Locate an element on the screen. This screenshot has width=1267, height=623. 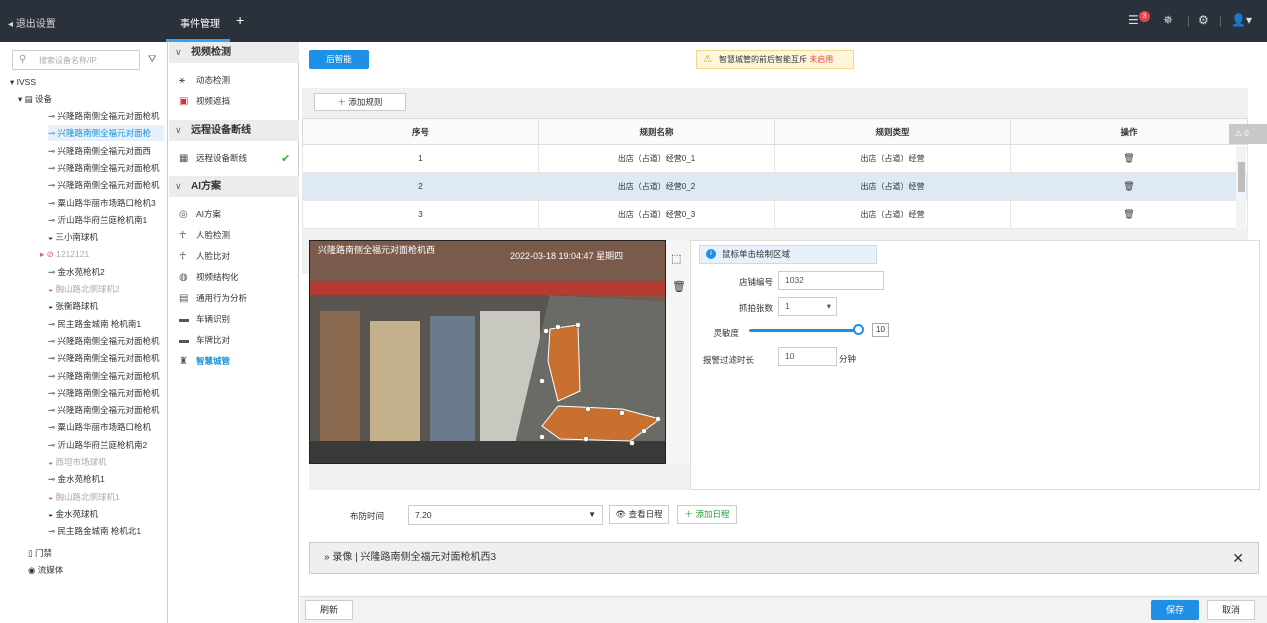
device-item: ⊸ 民主路金城南 枪机南1 is located at coordinates (106, 324).